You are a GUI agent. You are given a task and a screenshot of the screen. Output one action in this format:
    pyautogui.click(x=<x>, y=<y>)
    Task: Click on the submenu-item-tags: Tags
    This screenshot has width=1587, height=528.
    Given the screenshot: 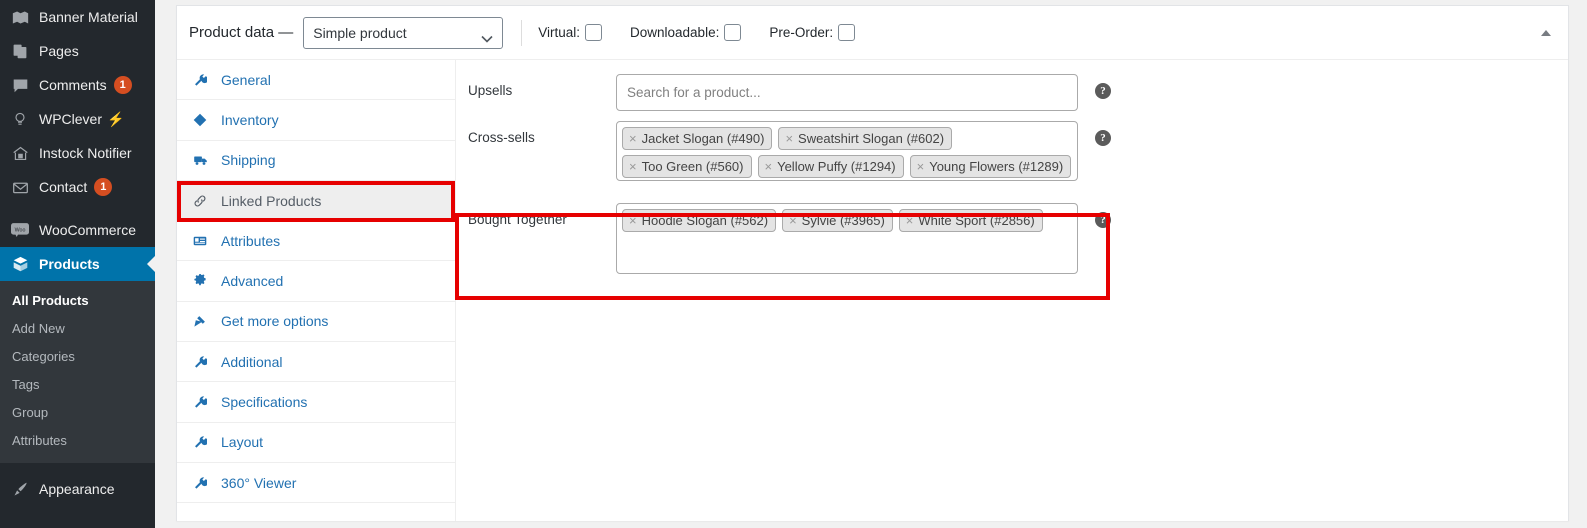 What is the action you would take?
    pyautogui.click(x=77, y=385)
    